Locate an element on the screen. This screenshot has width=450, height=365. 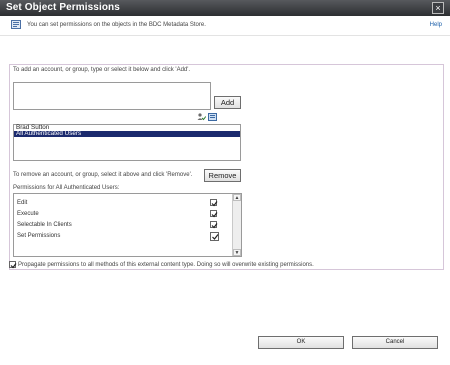
cancel-button: Cancel is located at coordinates (395, 342).